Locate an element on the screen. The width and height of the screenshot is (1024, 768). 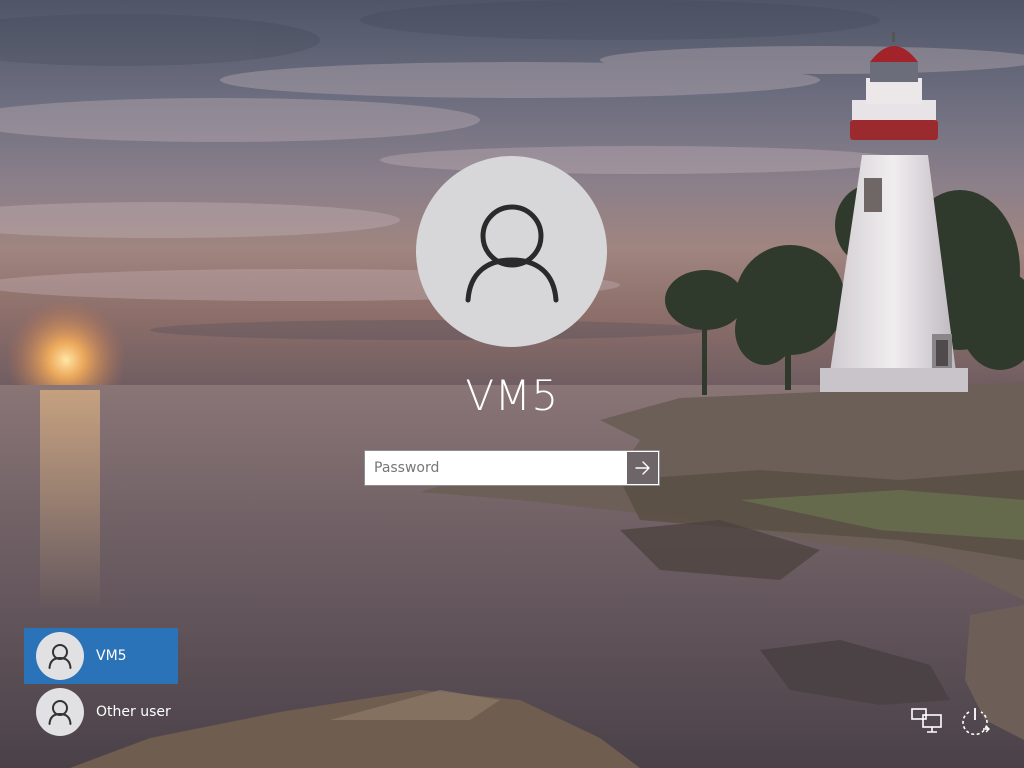
network-icon is located at coordinates (926, 720).